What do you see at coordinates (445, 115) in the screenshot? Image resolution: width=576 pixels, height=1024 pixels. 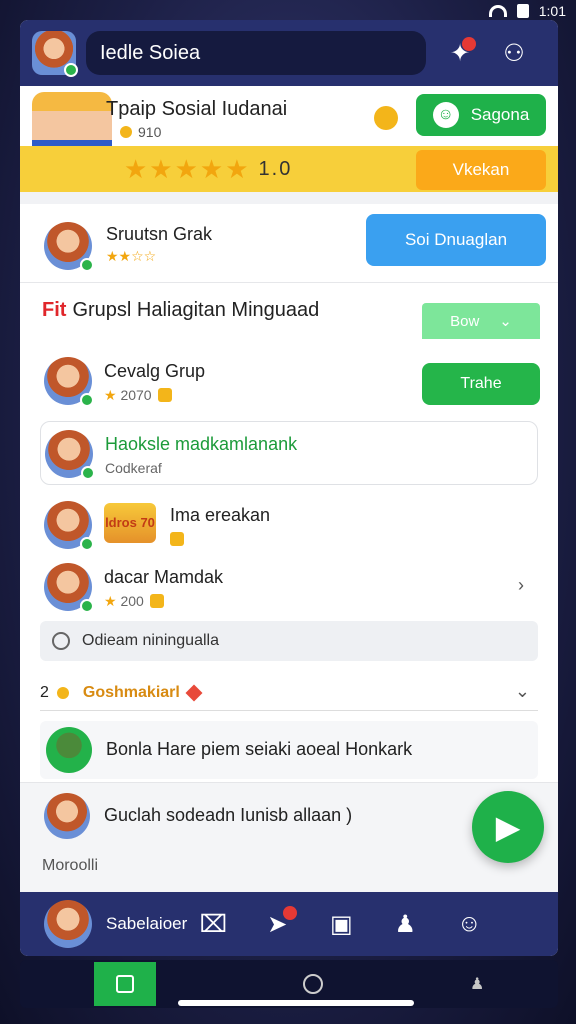 I see `smile-icon: ☺` at bounding box center [445, 115].